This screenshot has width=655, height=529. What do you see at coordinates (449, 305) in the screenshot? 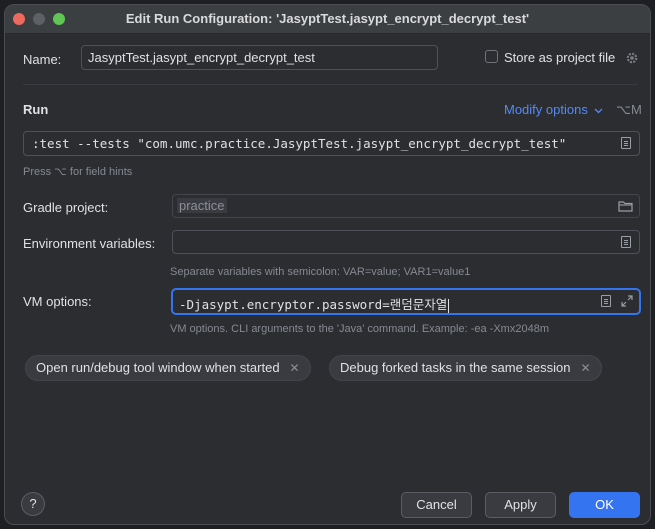
I see `text-cursor` at bounding box center [449, 305].